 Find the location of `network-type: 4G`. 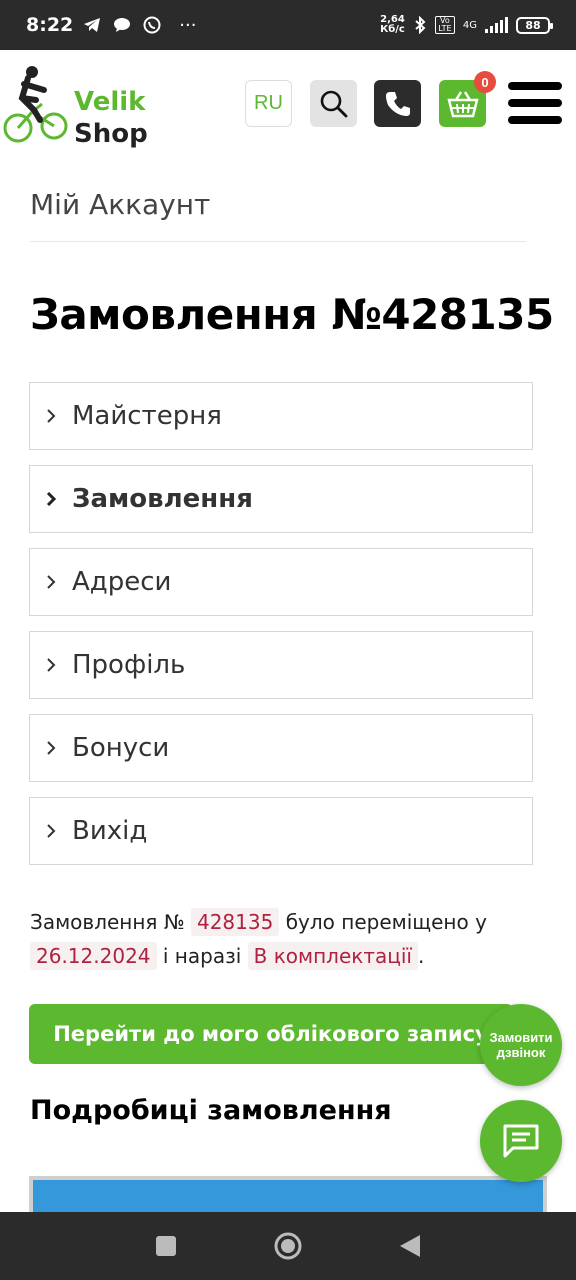

network-type: 4G is located at coordinates (469, 25).